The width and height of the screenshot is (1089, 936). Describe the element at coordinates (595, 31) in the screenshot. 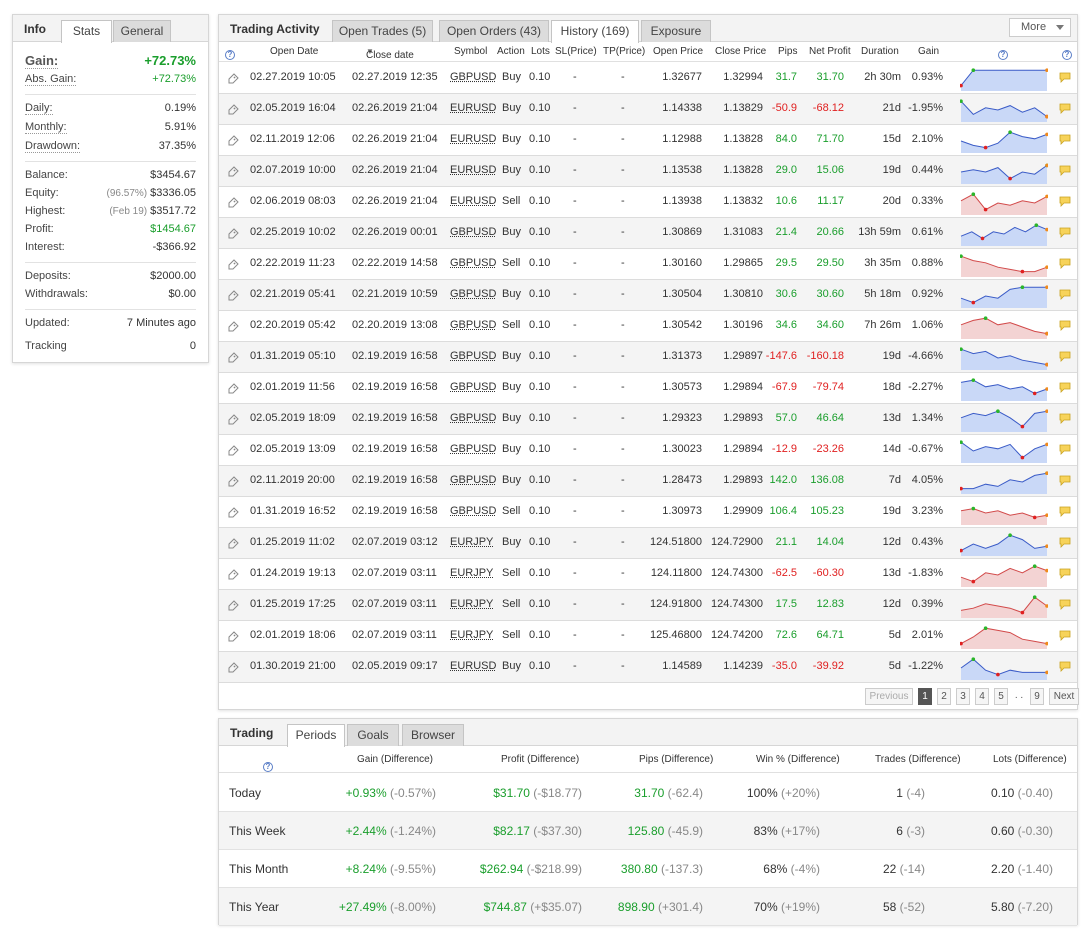

I see `tab-history: History (169)` at that location.